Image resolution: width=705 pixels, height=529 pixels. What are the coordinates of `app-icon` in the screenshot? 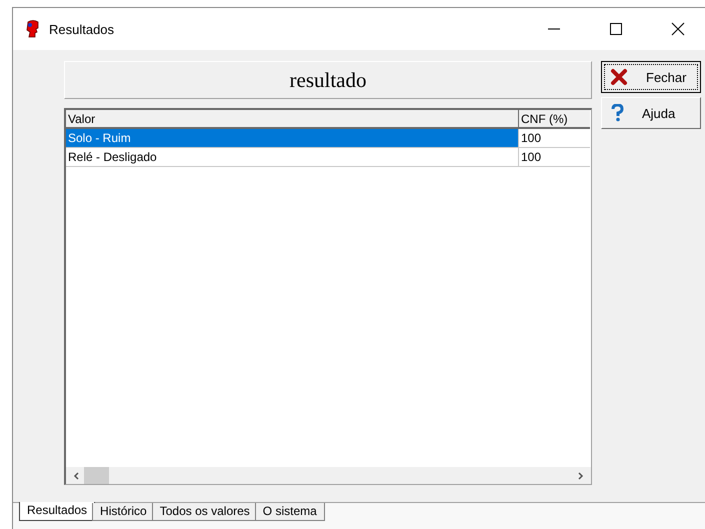 It's located at (33, 29).